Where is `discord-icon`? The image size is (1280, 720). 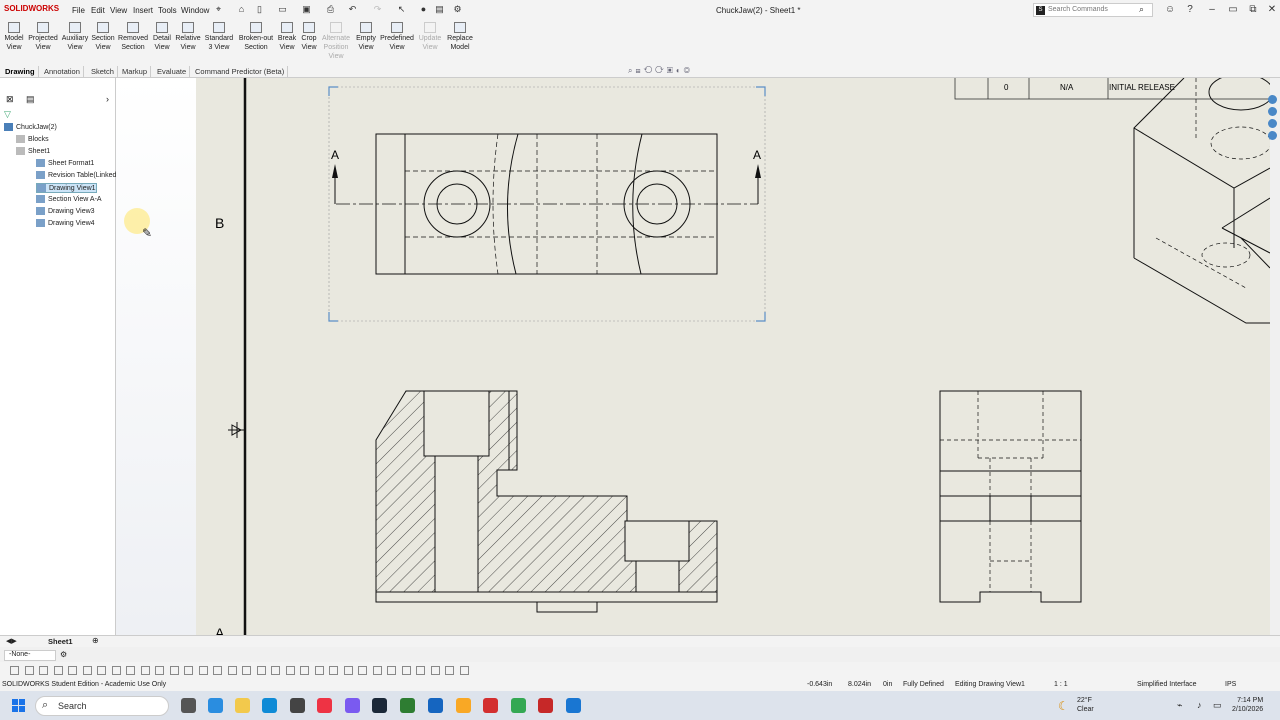 discord-icon is located at coordinates (352, 705).